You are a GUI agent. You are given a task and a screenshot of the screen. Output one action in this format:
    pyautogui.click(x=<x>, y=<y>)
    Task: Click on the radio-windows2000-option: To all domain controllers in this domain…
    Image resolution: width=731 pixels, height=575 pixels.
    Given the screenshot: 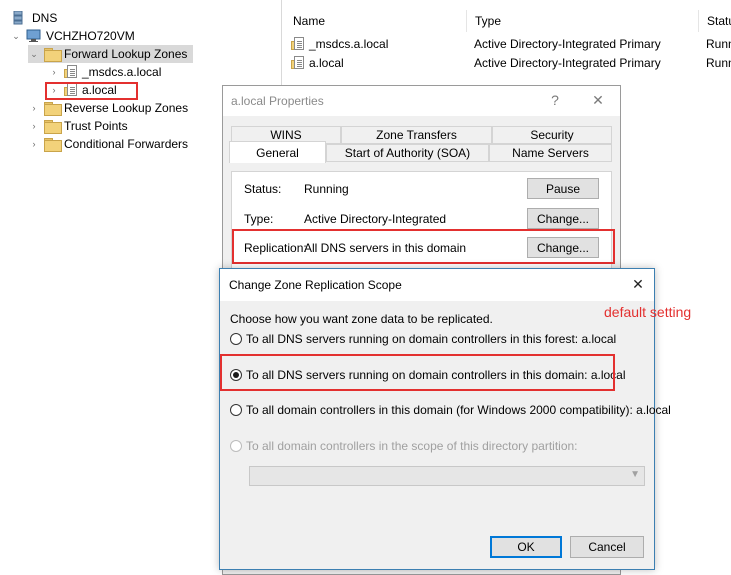 What is the action you would take?
    pyautogui.click(x=450, y=410)
    